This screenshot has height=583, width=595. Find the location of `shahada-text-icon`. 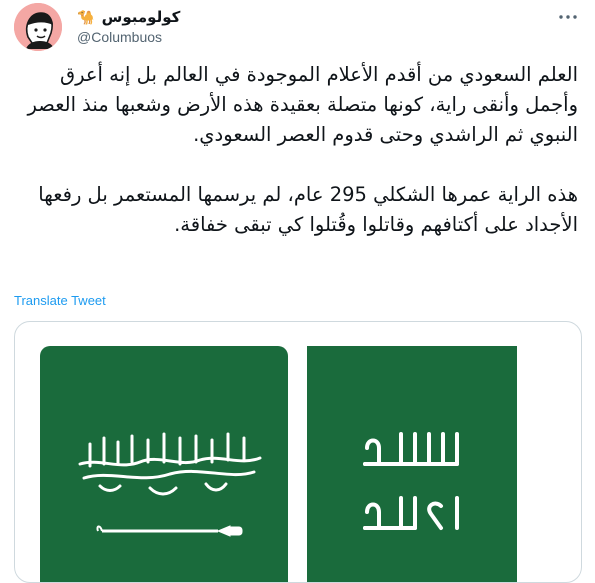

shahada-text-icon is located at coordinates (411, 481).